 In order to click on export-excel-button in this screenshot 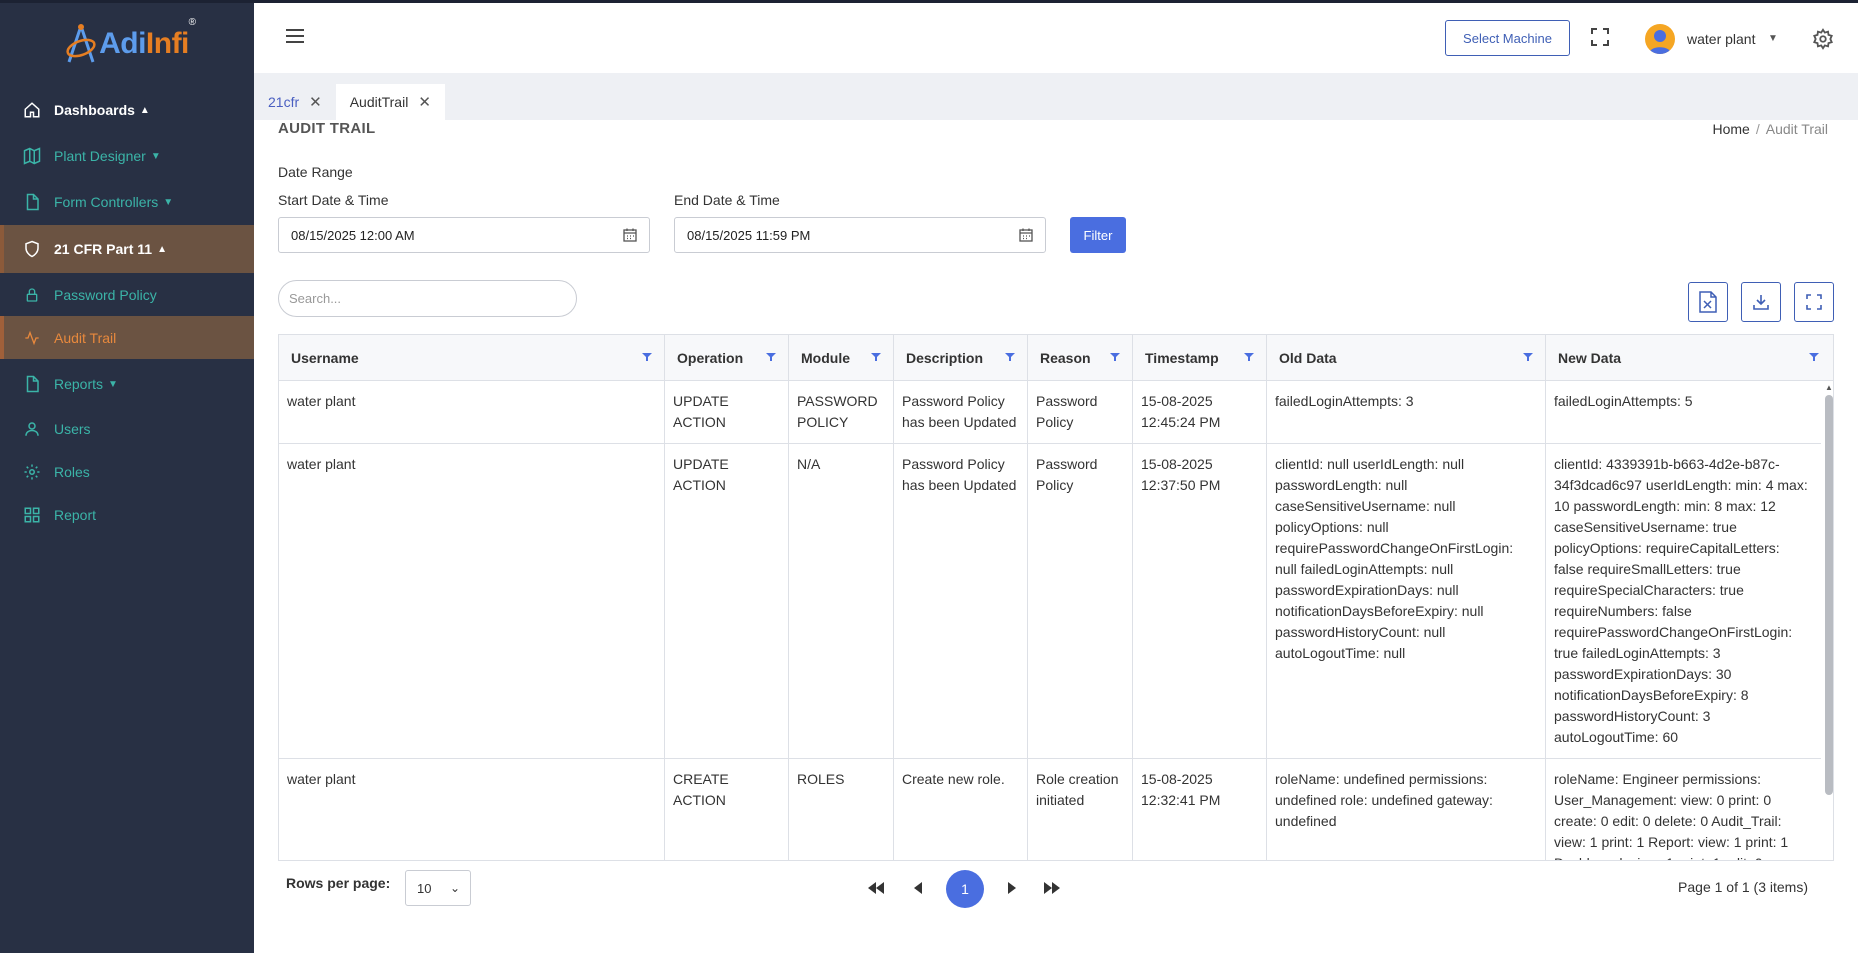, I will do `click(1708, 302)`.